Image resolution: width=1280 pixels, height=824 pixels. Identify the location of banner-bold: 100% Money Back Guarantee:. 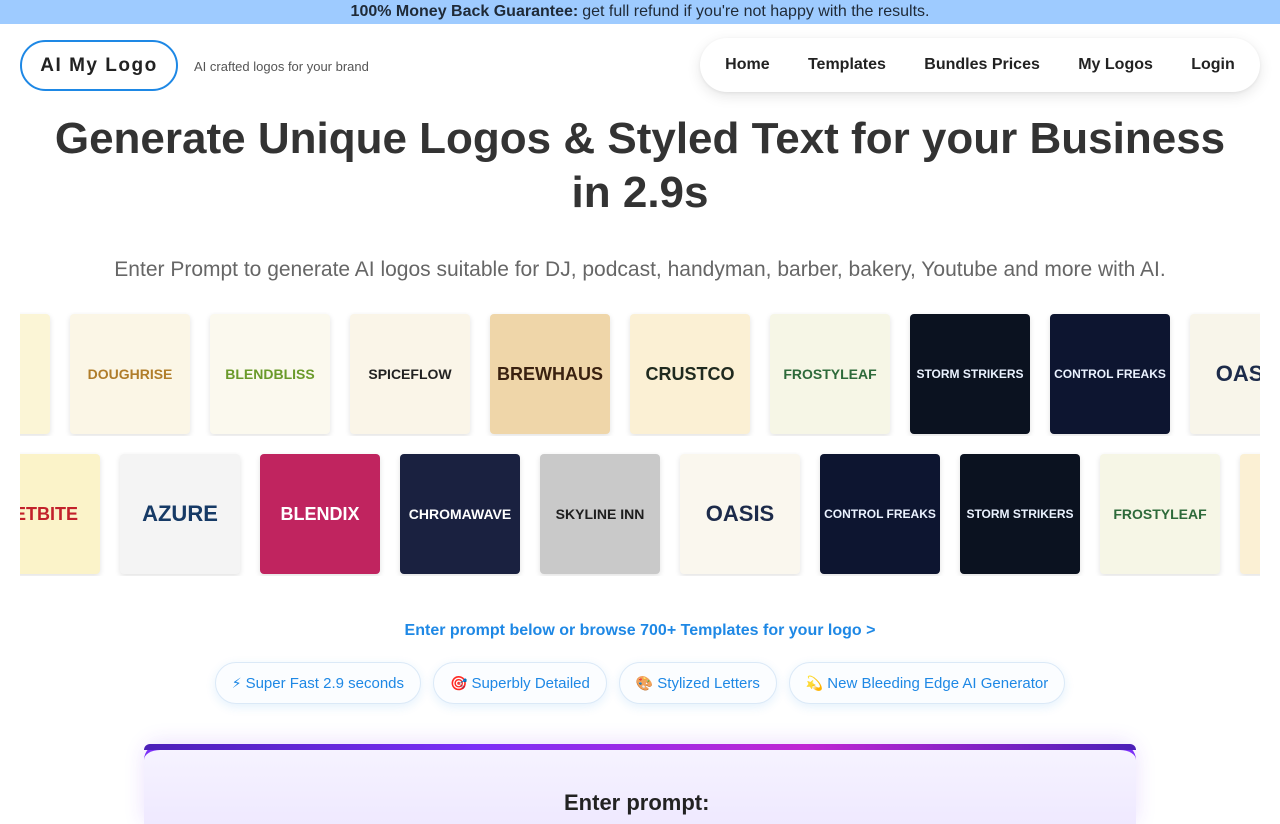
(464, 11).